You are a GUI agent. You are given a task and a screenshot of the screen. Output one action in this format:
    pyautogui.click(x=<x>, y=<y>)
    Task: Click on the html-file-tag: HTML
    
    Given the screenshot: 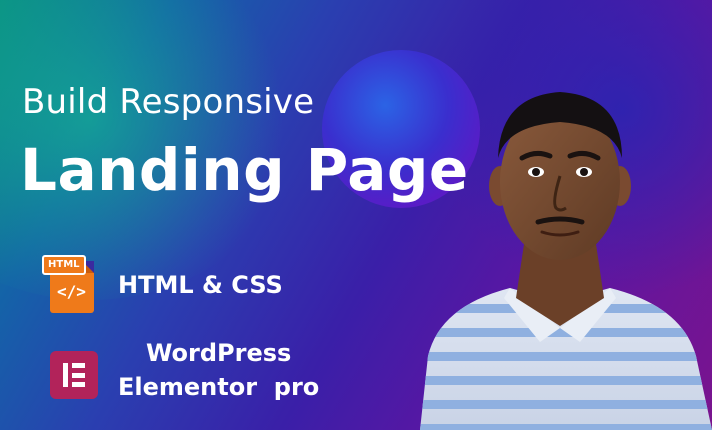 What is the action you would take?
    pyautogui.click(x=64, y=265)
    